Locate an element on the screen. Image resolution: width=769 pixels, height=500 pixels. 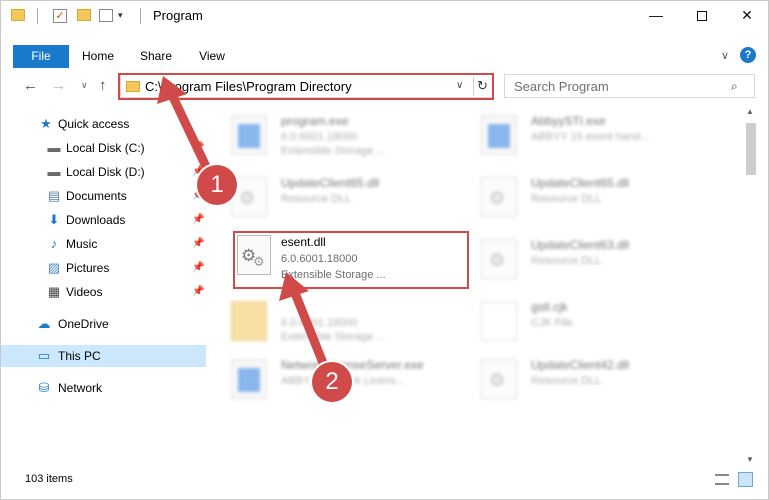
sidebar-item-local-disk-c: ▬ Local Disk (C:) 📌 is located at coordinates (103, 148).